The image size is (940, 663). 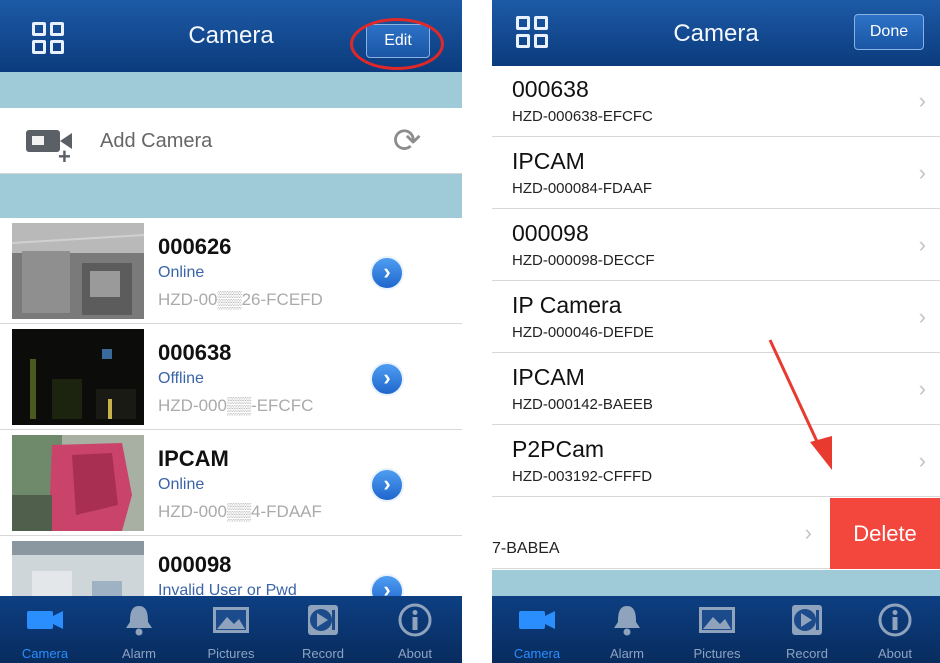 What do you see at coordinates (195, 352) in the screenshot?
I see `camera-name: 000638` at bounding box center [195, 352].